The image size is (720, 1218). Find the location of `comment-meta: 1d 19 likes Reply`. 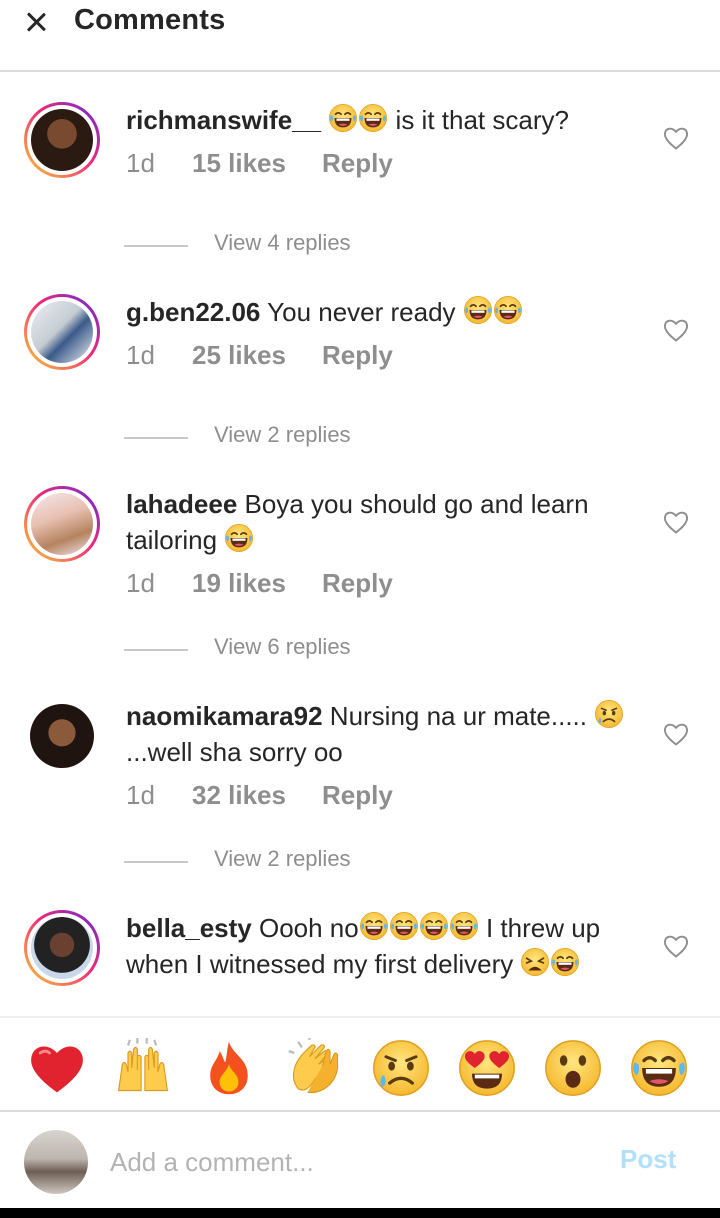

comment-meta: 1d 19 likes Reply is located at coordinates (259, 583).